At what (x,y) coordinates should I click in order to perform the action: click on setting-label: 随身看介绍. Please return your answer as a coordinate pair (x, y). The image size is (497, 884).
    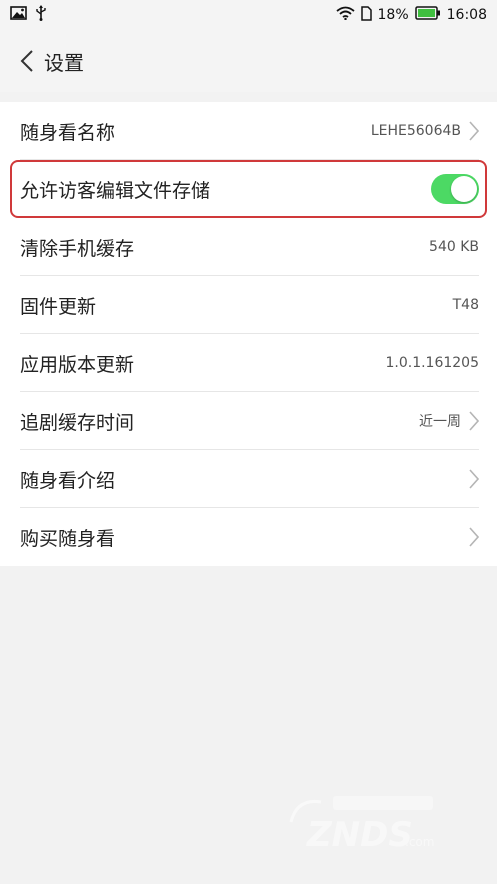
    Looking at the image, I should click on (68, 480).